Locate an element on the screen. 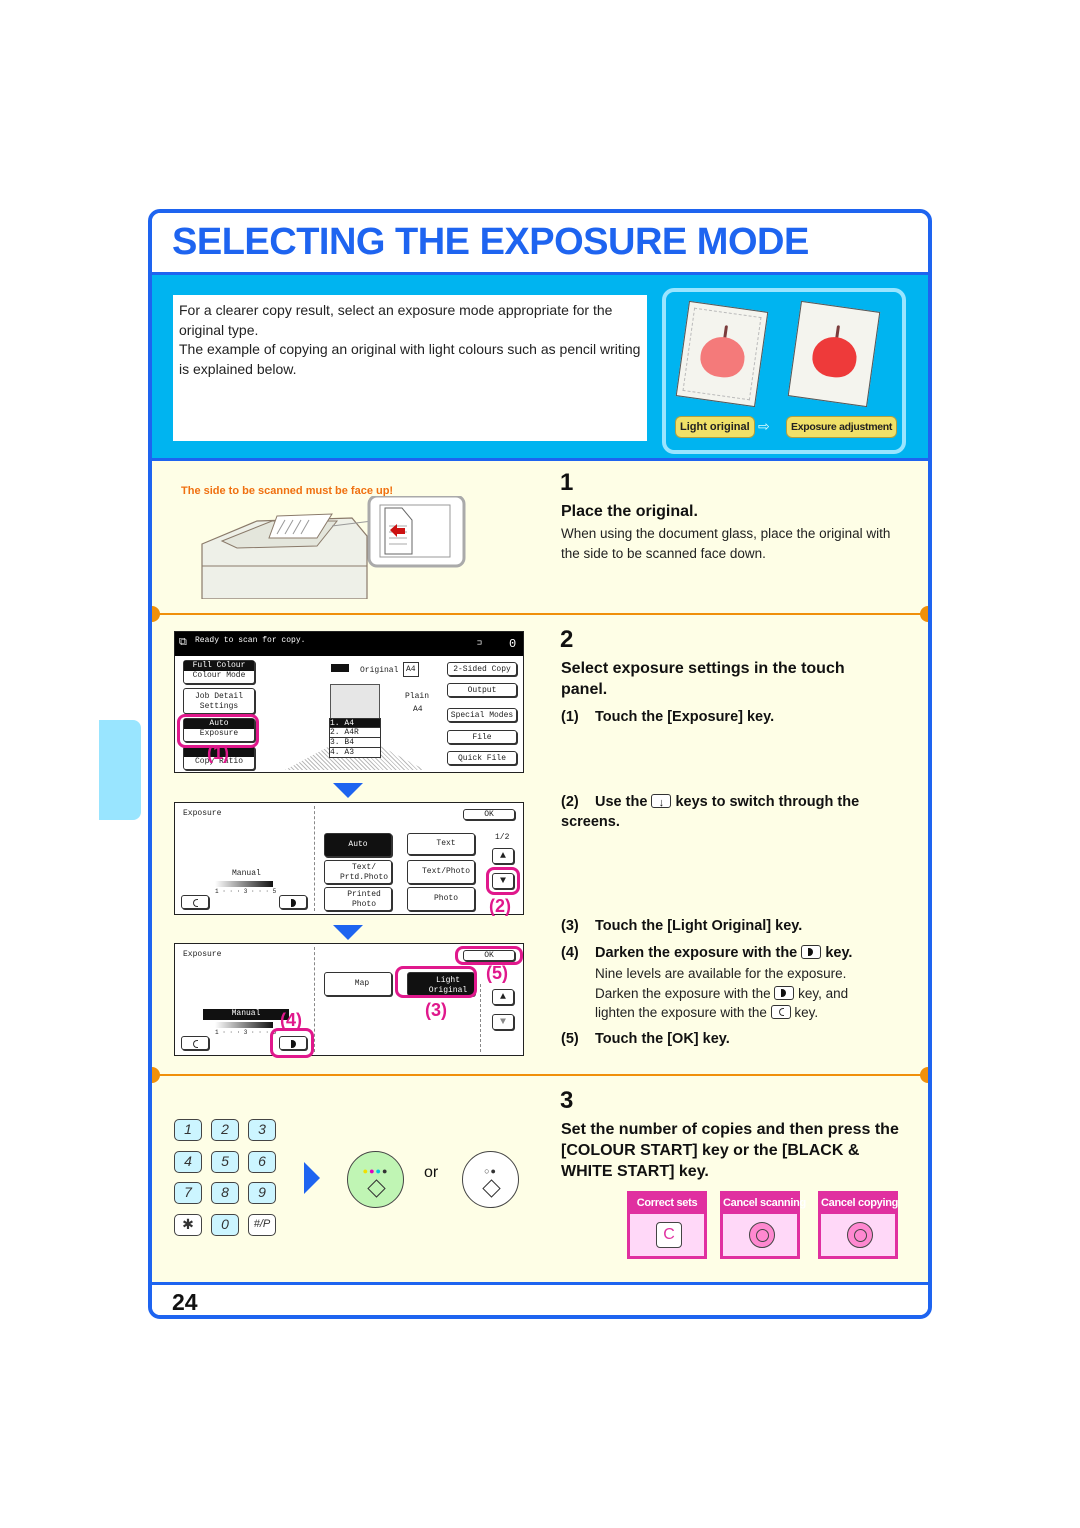 This screenshot has height=1528, width=1080. two-sided-copy-button: 2-Sided Copy is located at coordinates (482, 669).